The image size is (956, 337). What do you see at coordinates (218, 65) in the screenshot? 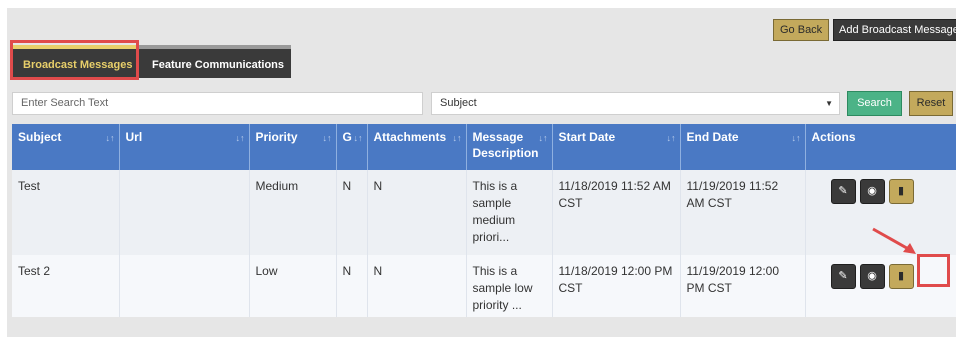
I see `tab-feature-communications: Feature Communications` at bounding box center [218, 65].